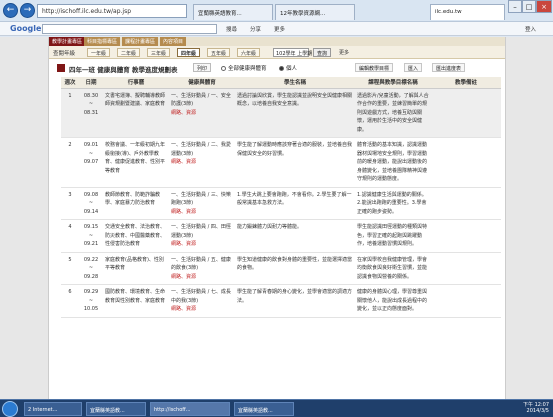  Describe the element at coordinates (123, 70) in the screenshot. I see `page-title: 四年一班 健康與體育 教學進度規劃表` at that location.